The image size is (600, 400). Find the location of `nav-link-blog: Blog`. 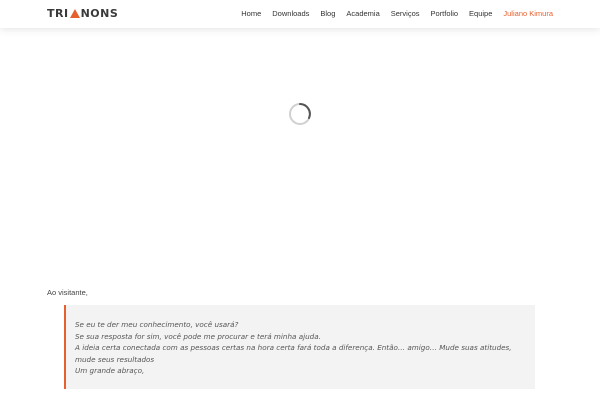

nav-link-blog: Blog is located at coordinates (327, 14).